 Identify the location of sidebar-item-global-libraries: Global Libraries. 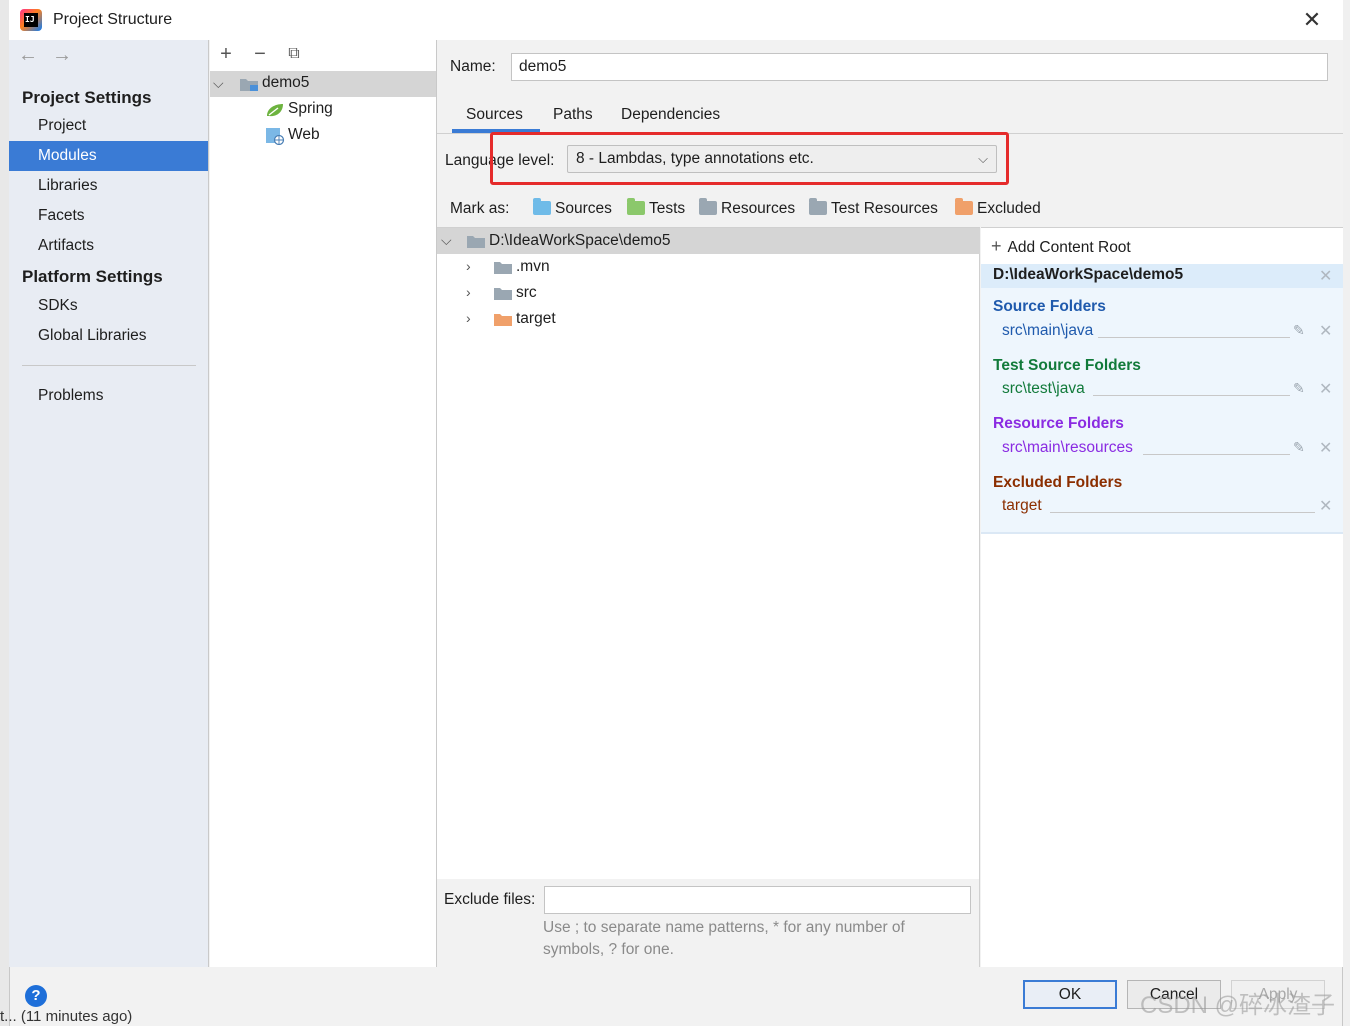
(108, 336).